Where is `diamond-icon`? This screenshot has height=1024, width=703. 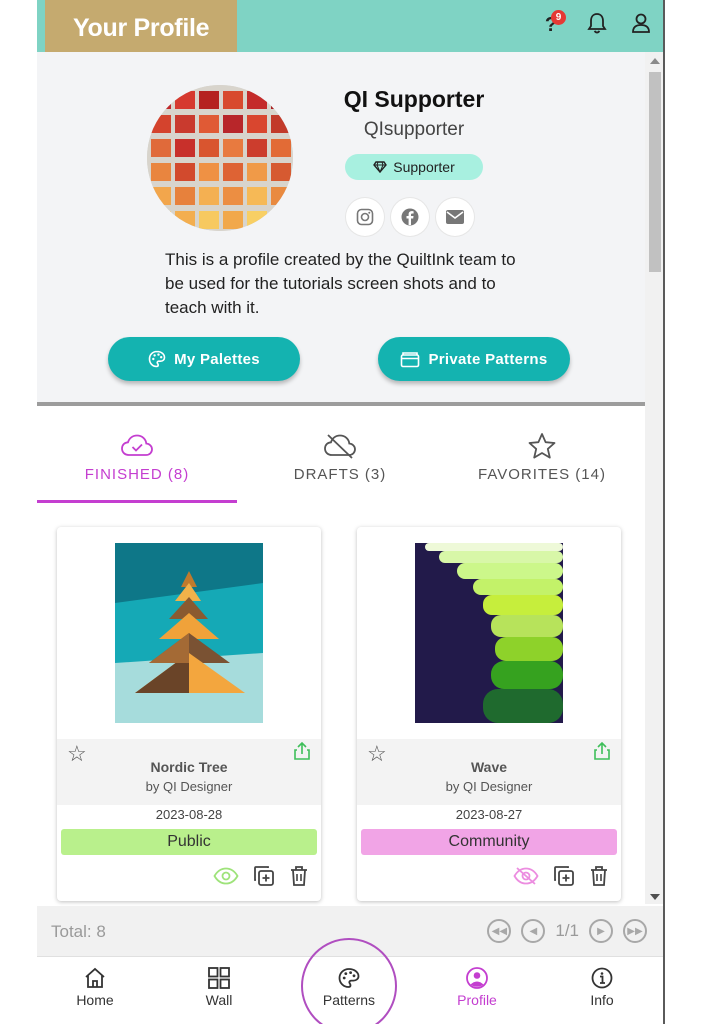 diamond-icon is located at coordinates (380, 167).